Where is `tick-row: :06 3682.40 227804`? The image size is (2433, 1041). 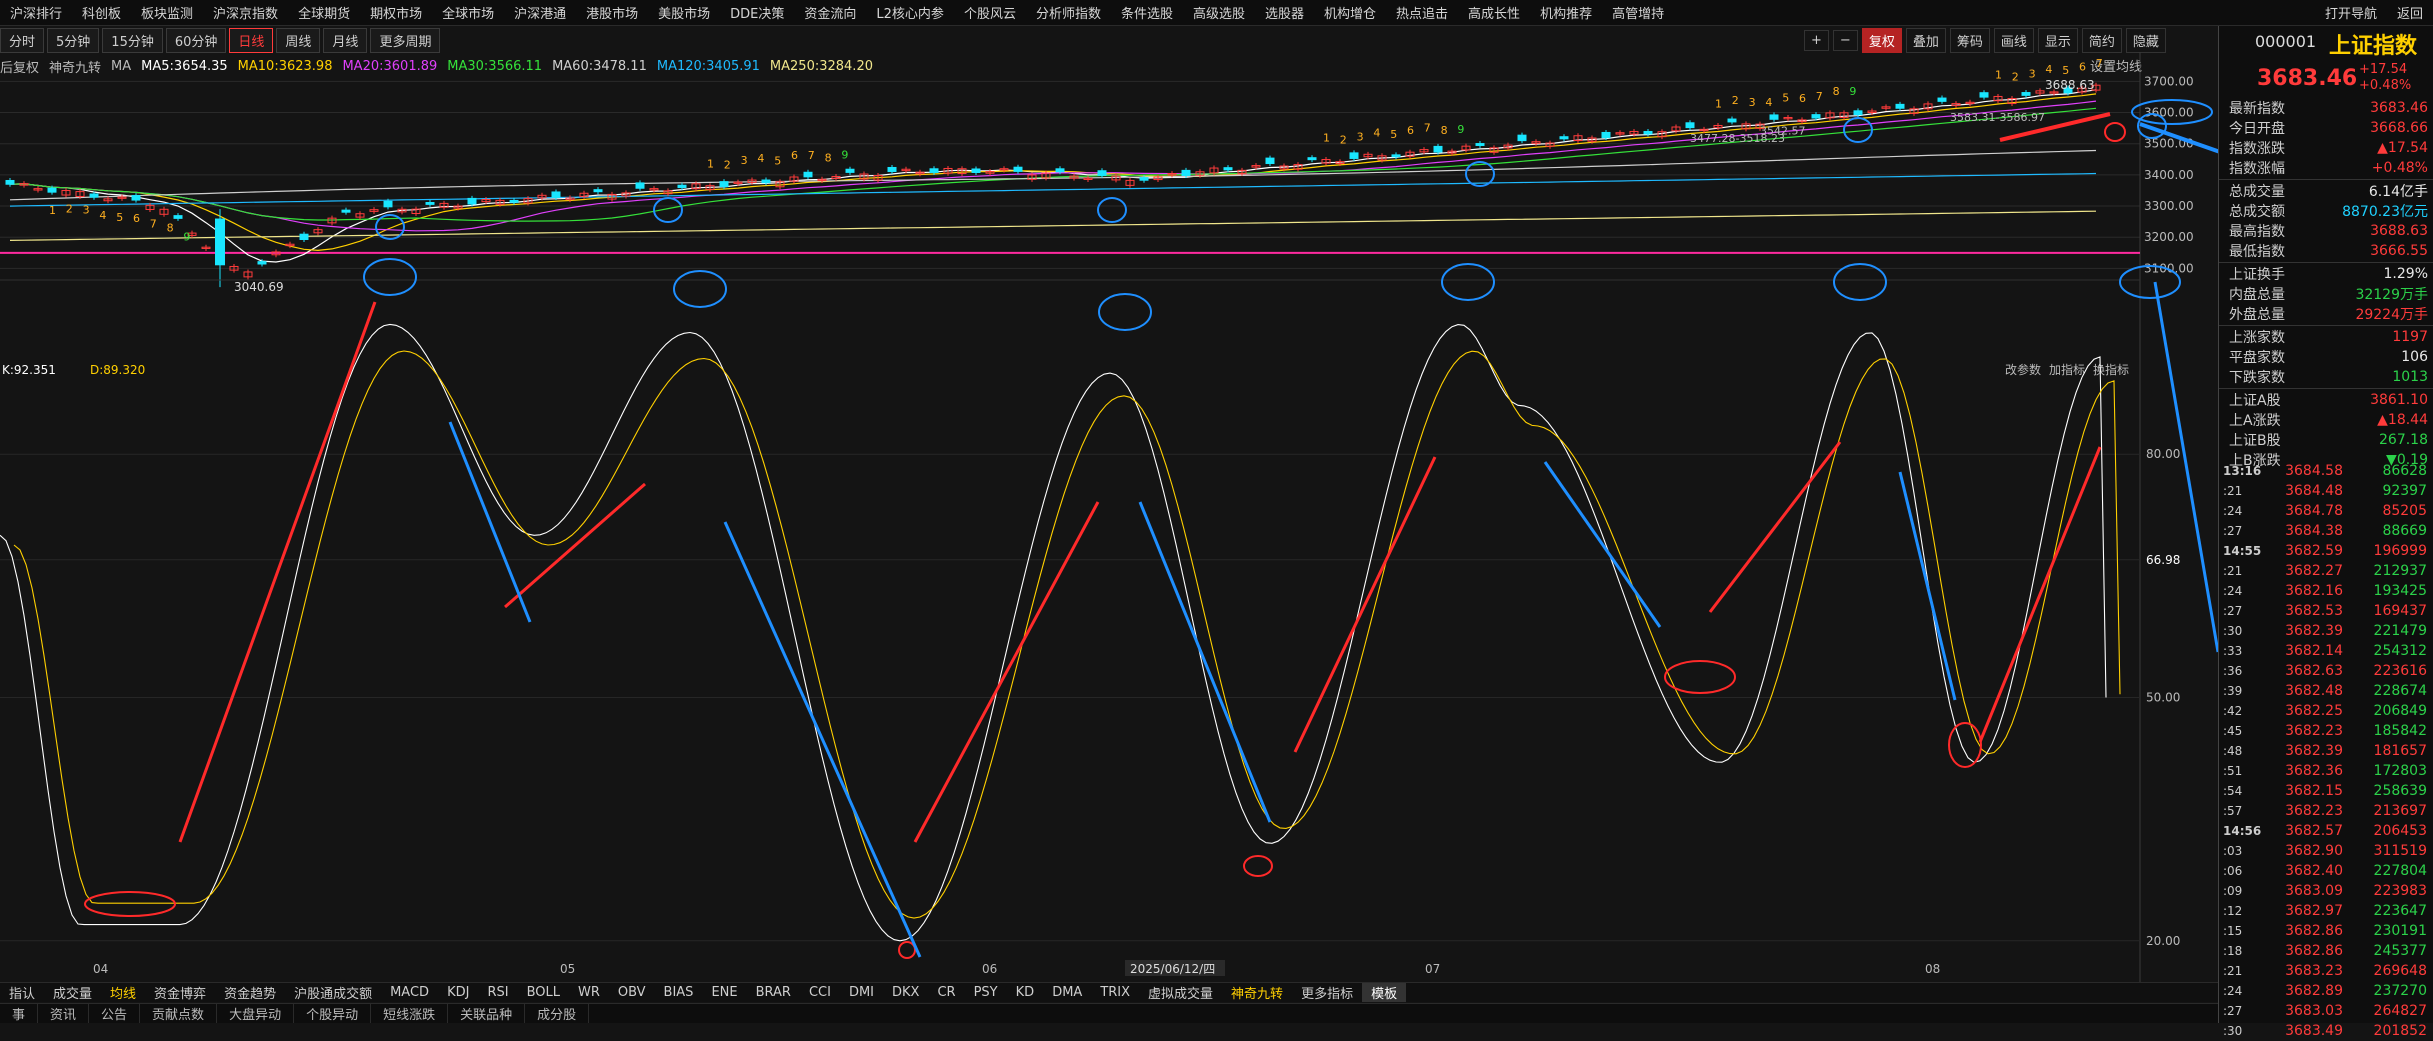 tick-row: :06 3682.40 227804 is located at coordinates (2326, 871).